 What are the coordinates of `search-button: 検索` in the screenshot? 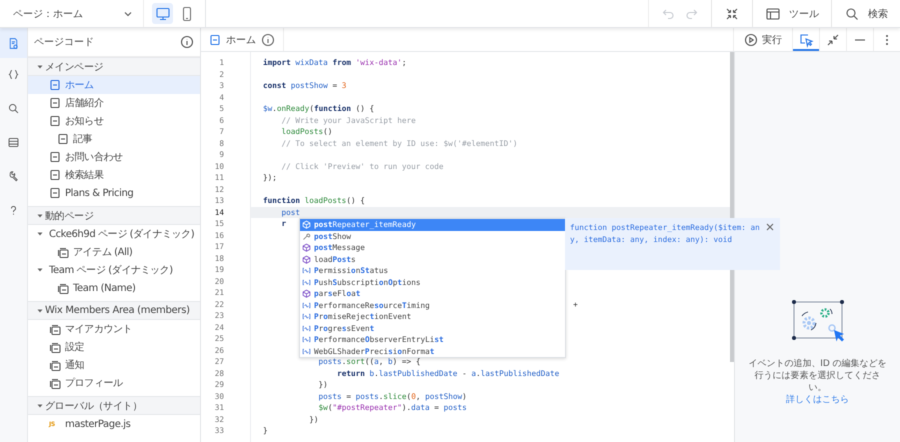 It's located at (865, 13).